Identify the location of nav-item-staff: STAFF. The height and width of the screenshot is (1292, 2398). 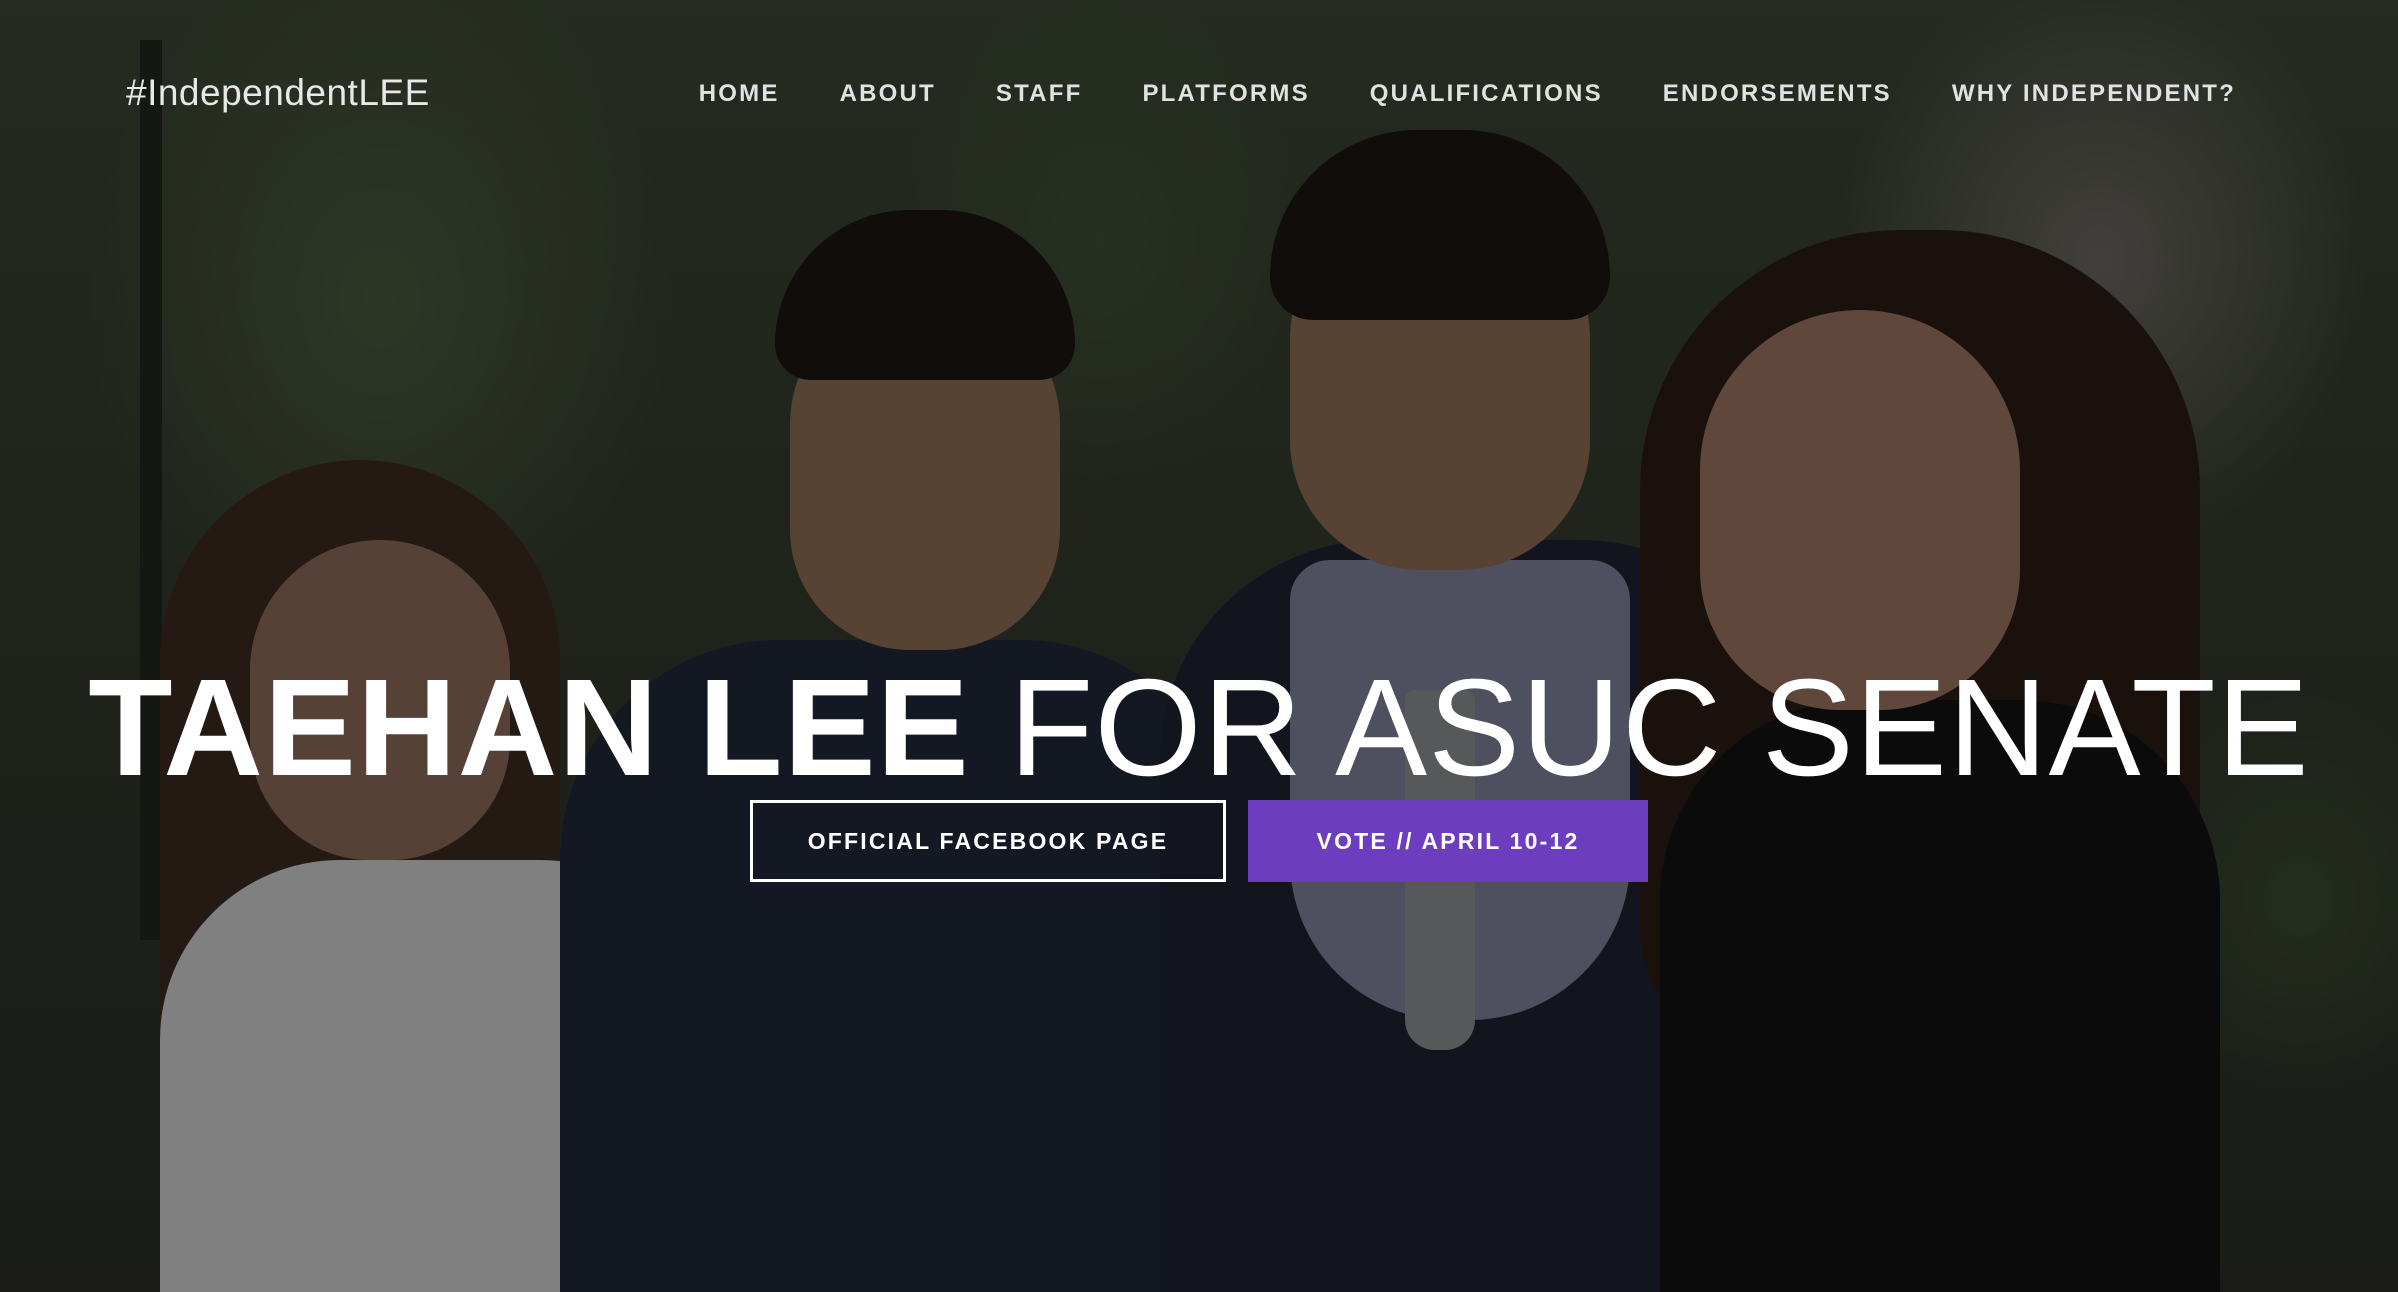
(1039, 94).